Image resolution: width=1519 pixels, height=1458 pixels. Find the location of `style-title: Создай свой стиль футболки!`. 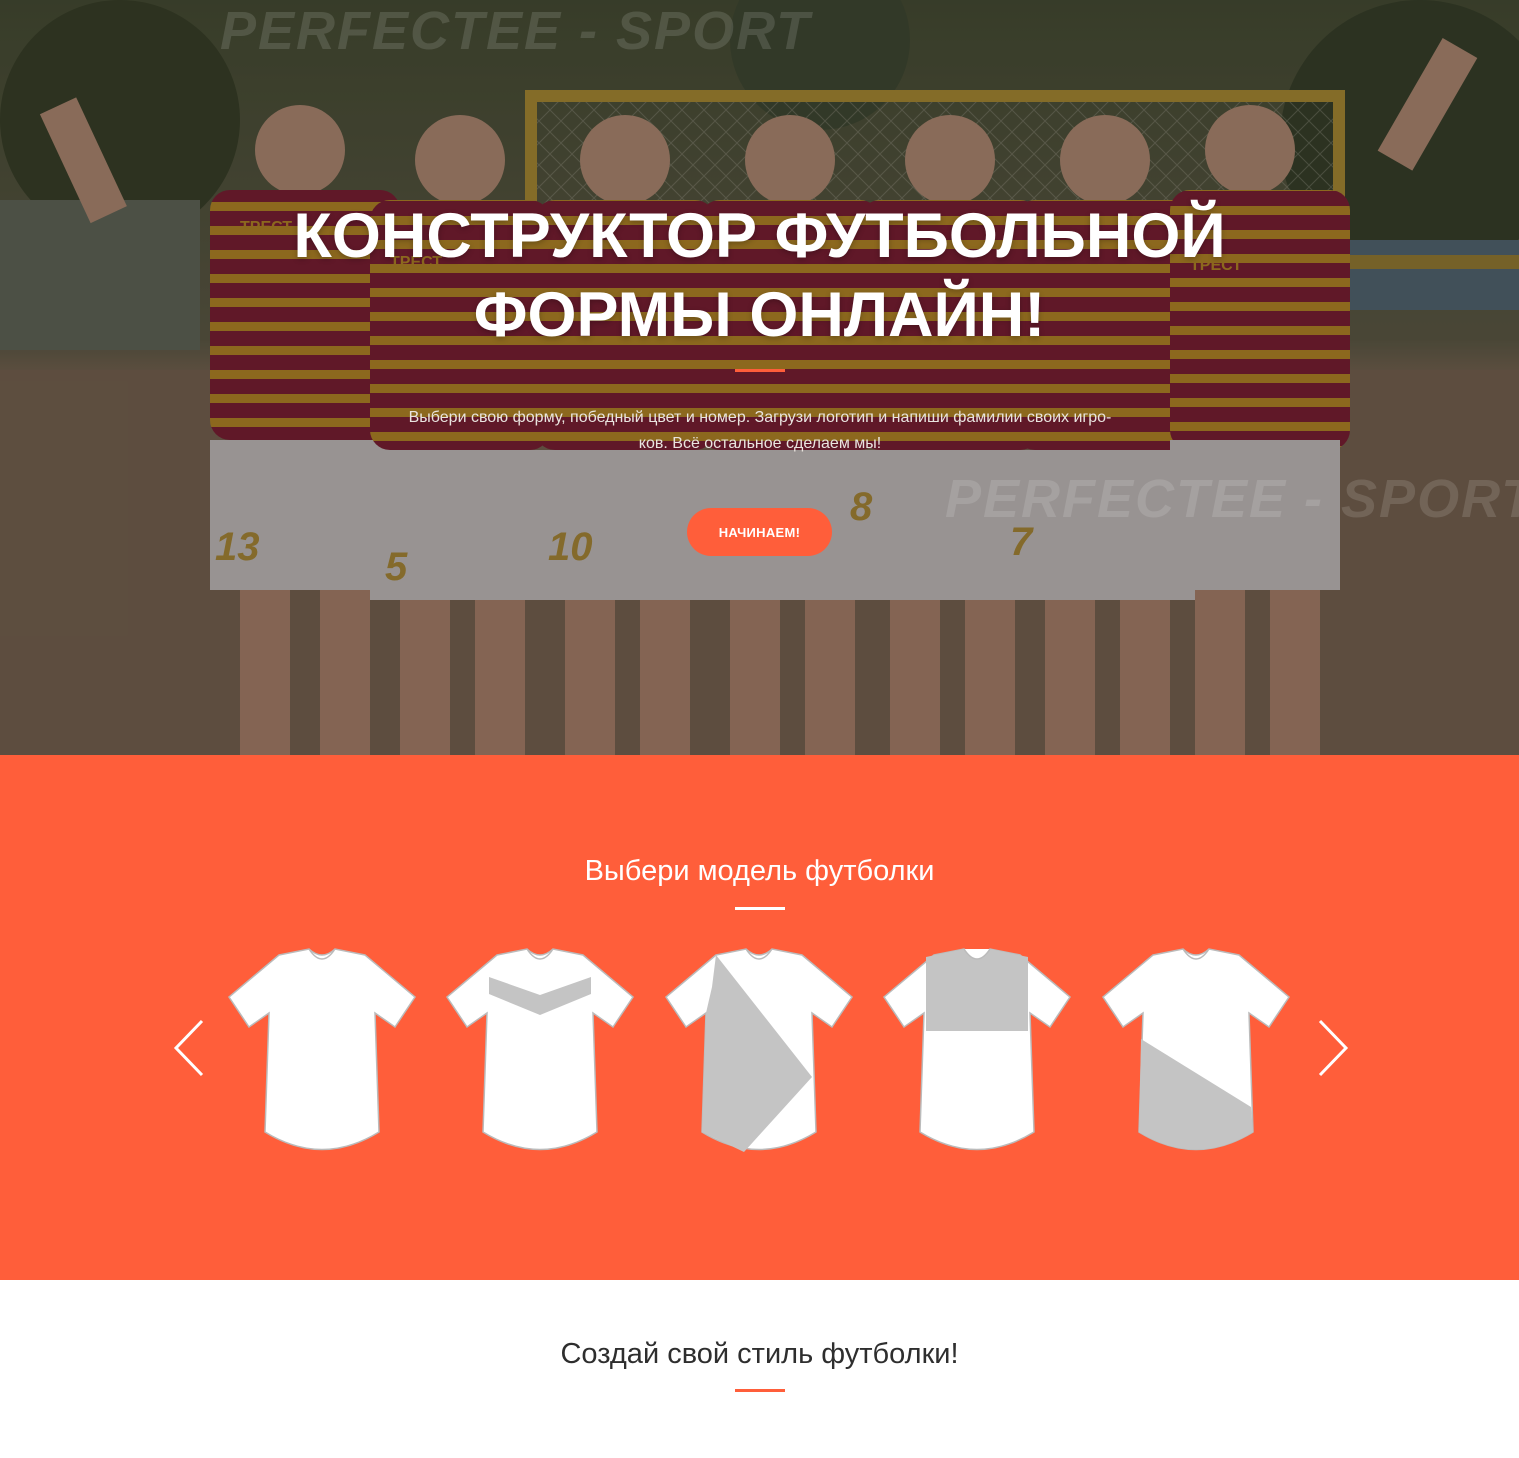

style-title: Создай свой стиль футболки! is located at coordinates (759, 1354).